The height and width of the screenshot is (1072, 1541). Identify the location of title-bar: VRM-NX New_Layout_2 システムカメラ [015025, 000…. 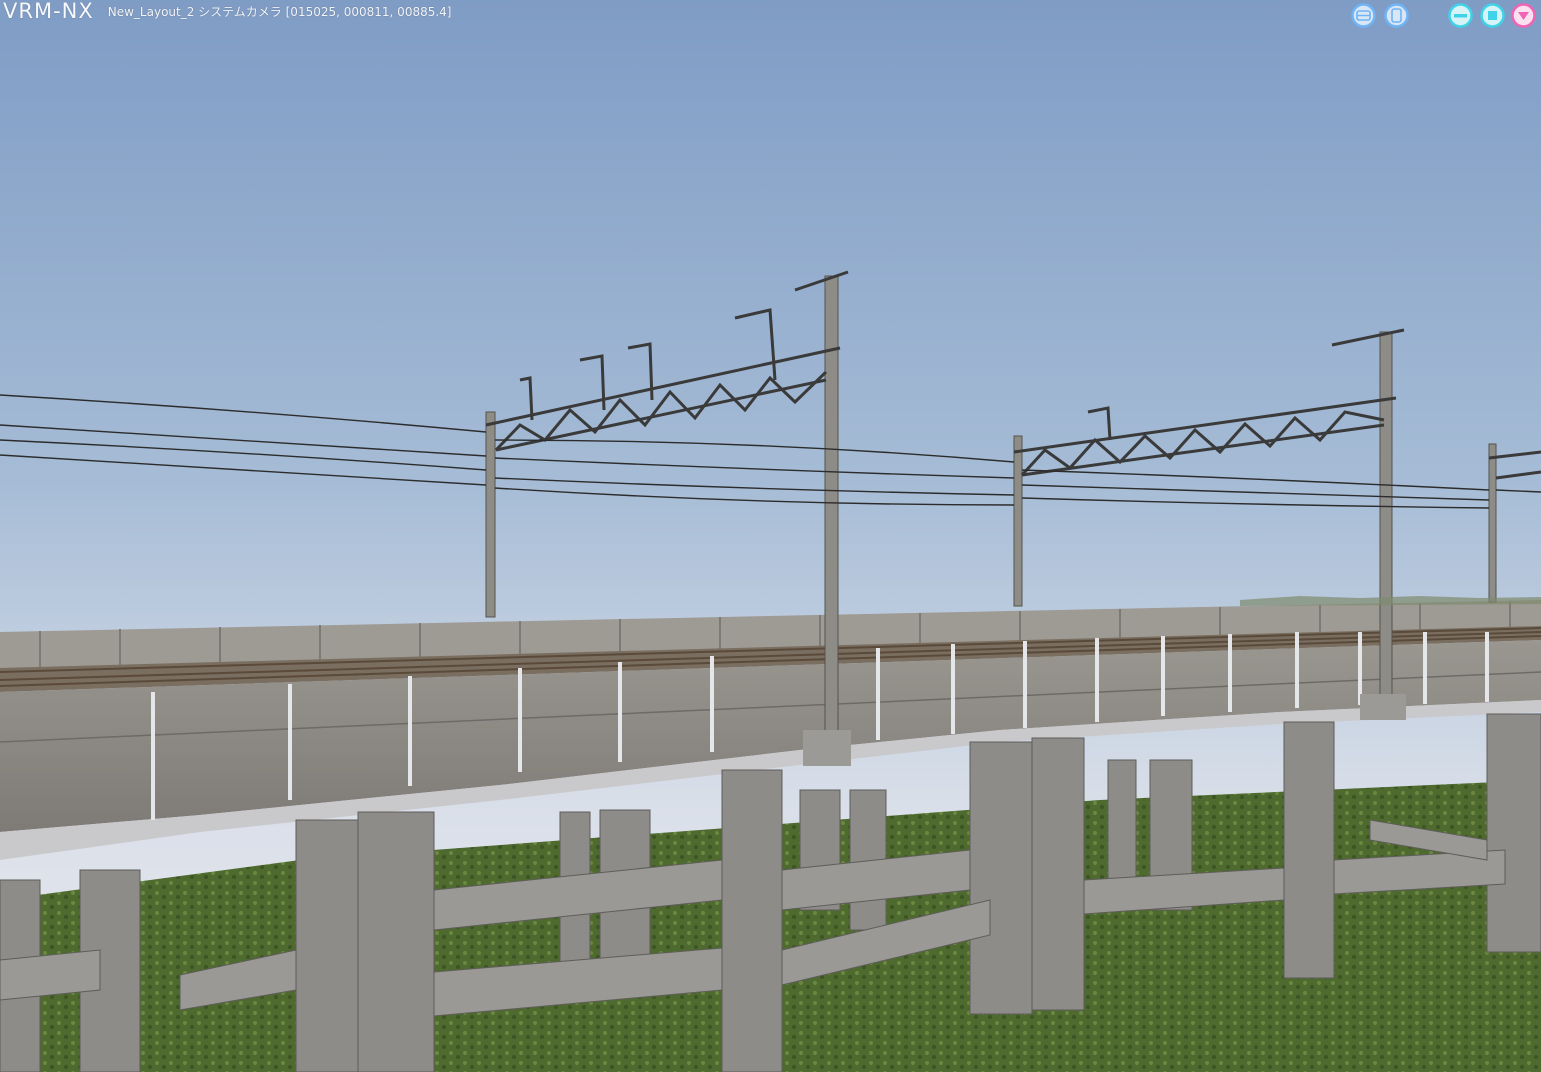
(770, 11).